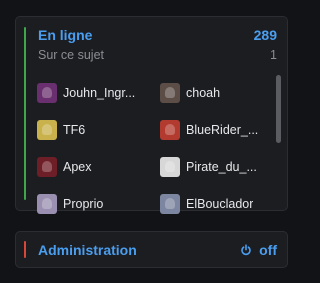 This screenshot has height=283, width=320. I want to click on power-toggle: off, so click(258, 250).